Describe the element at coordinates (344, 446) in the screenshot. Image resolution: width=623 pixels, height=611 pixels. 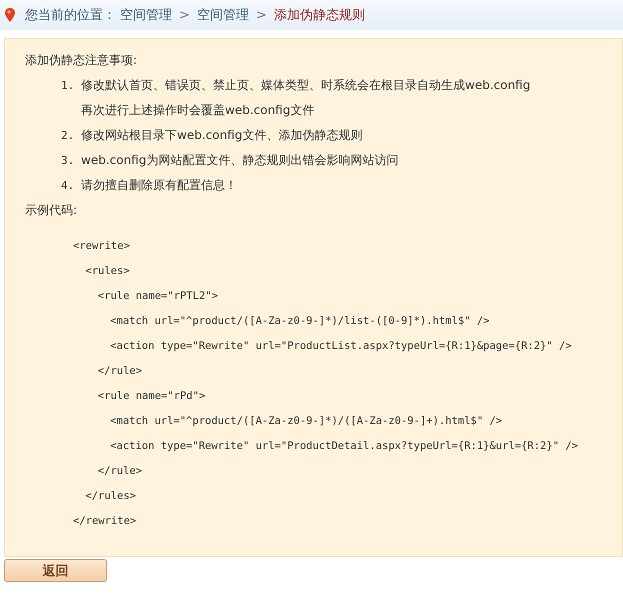
I see `code-line: <action type="Rewrite" url="ProductDetail.aspx?typeUrl={R:1}&url={R:2}" />` at that location.